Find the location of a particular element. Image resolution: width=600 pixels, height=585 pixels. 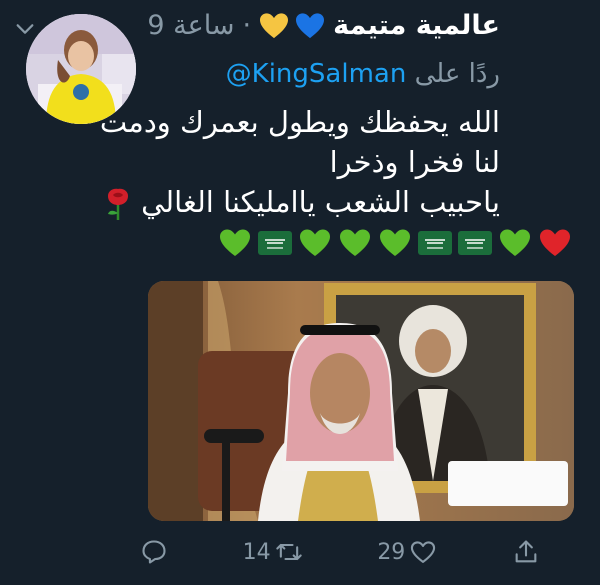

emoji-row is located at coordinates (395, 243).